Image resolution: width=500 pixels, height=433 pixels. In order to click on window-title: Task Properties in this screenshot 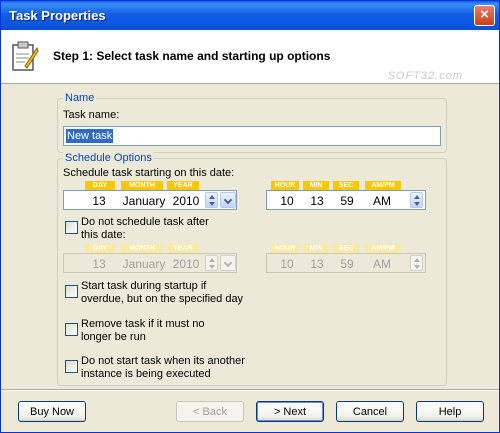, I will do `click(57, 15)`.